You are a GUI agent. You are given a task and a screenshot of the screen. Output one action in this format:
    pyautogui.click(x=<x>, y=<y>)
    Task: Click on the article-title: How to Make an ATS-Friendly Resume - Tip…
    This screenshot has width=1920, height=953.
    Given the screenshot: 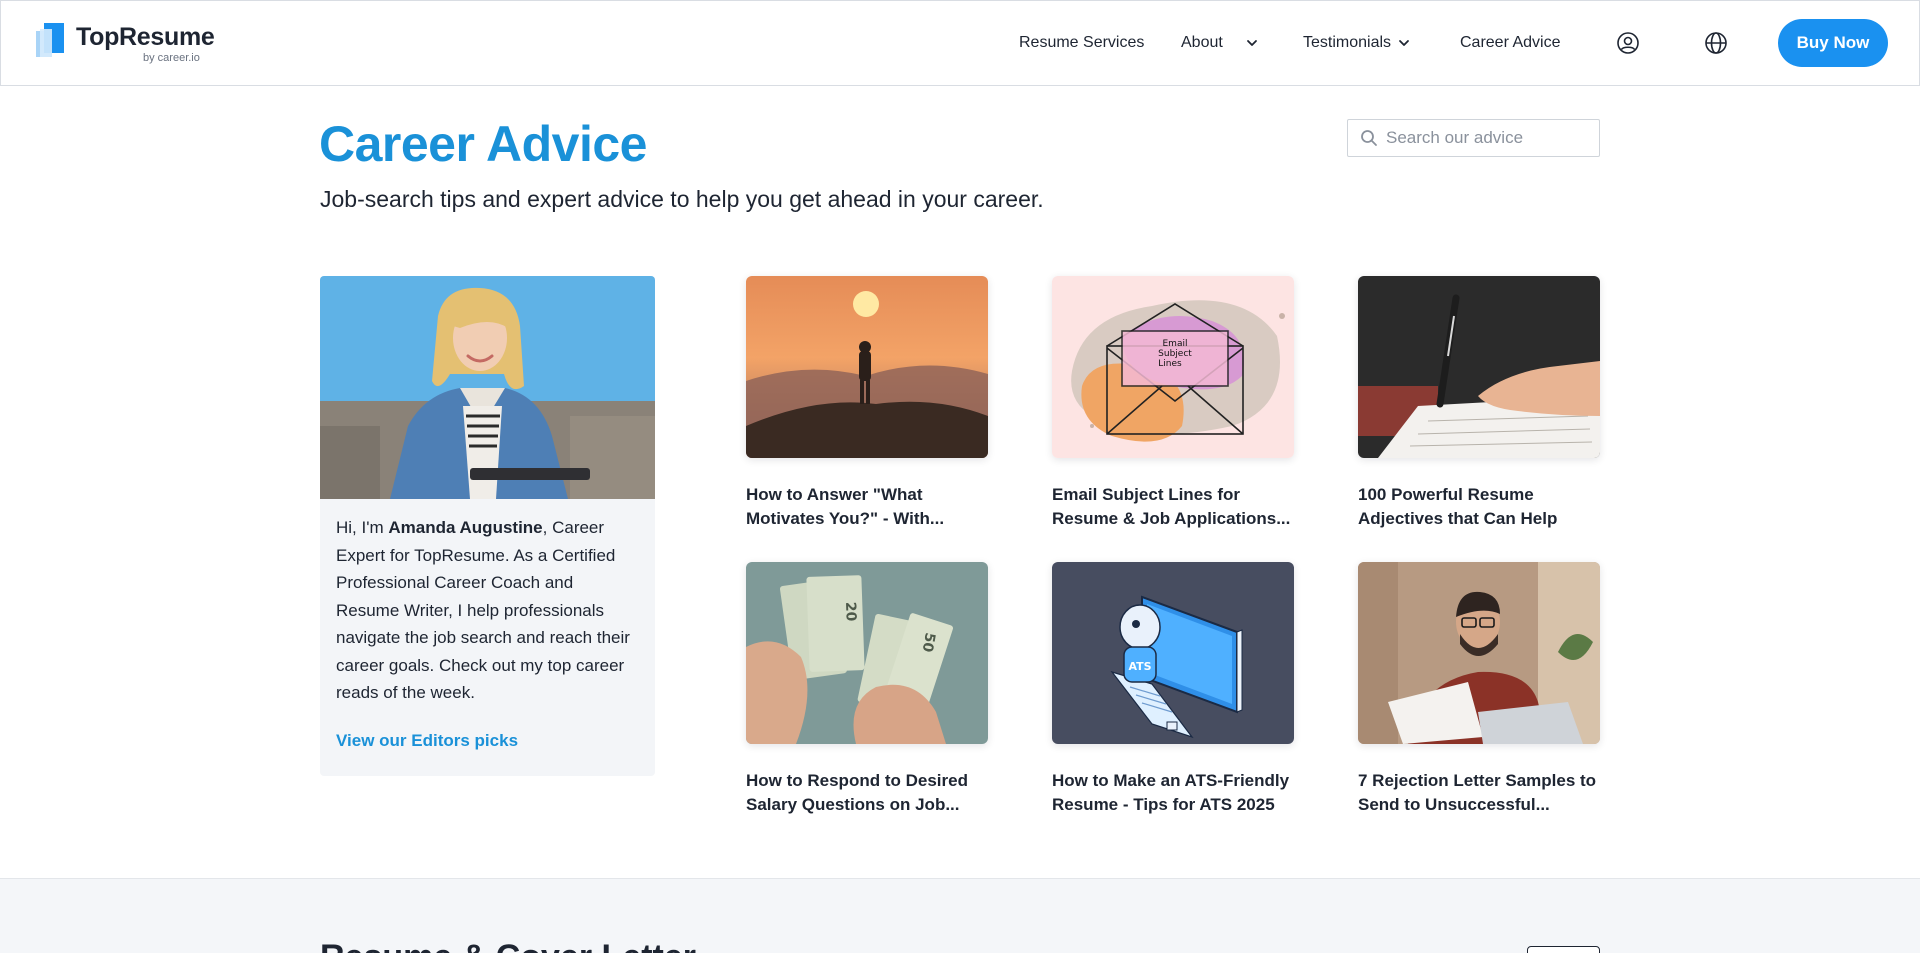 What is the action you would take?
    pyautogui.click(x=1173, y=793)
    